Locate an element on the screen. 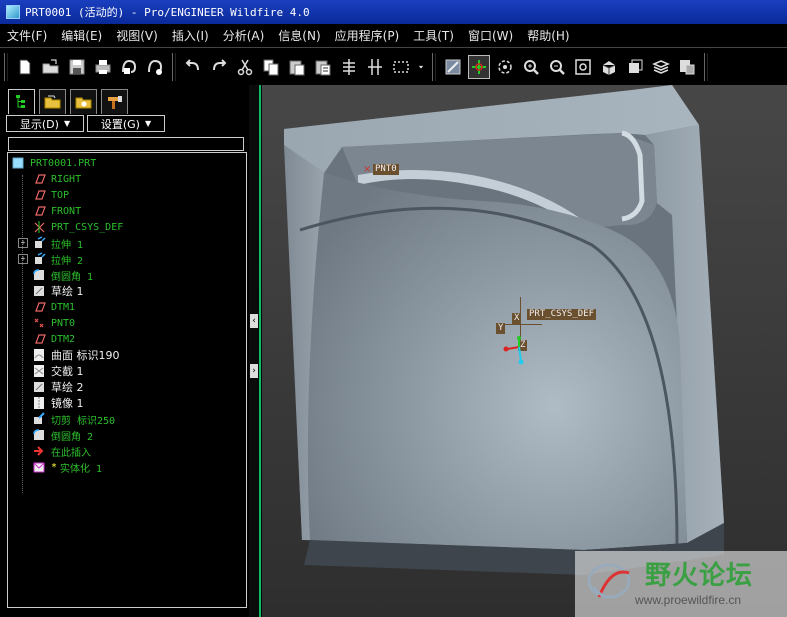  menu-item-5: 信息(N) is located at coordinates (299, 35).